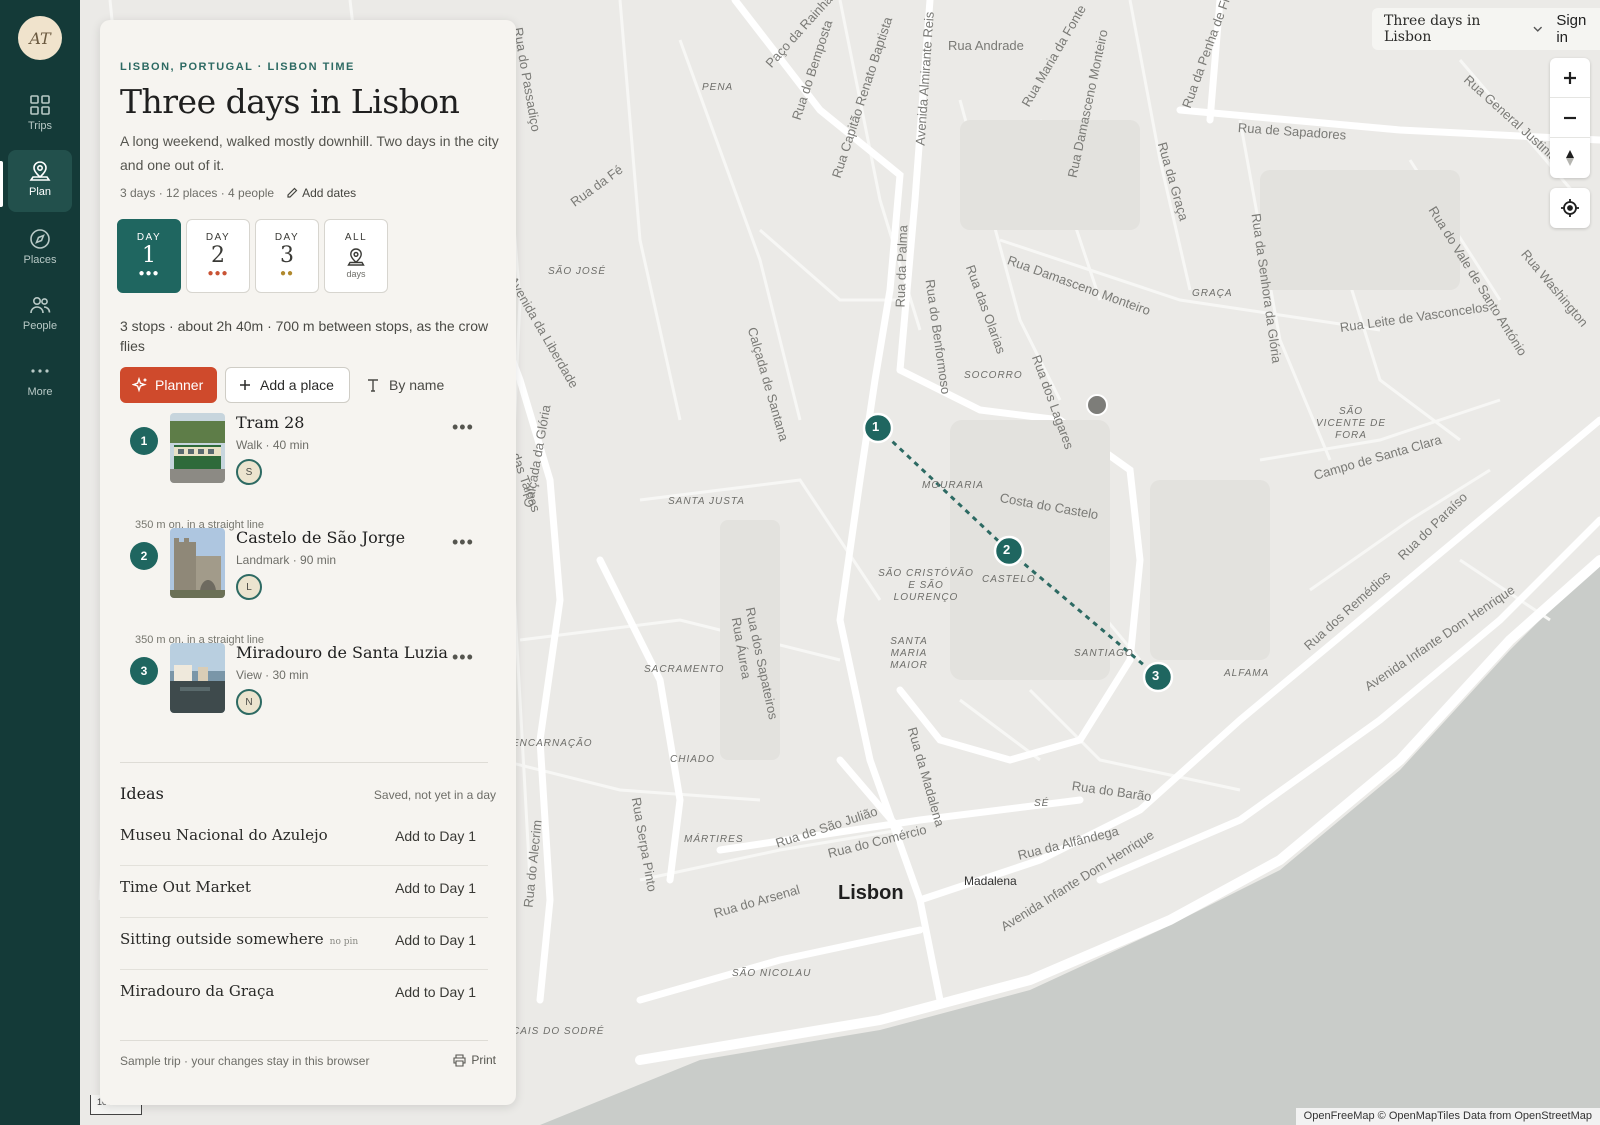  Describe the element at coordinates (197, 193) in the screenshot. I see `trip-meta-text: 3 days · 12 places · 4 people` at that location.